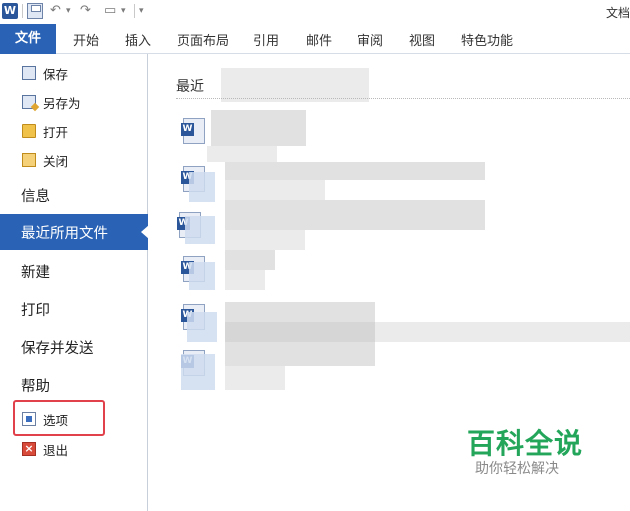 The image size is (630, 511). Describe the element at coordinates (86, 39) in the screenshot. I see `tab-home: 开始` at that location.